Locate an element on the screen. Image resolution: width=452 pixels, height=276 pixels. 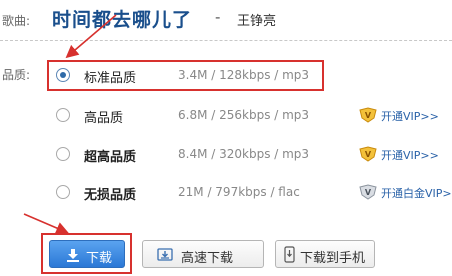
quality-label: 品质: is located at coordinates (16, 75).